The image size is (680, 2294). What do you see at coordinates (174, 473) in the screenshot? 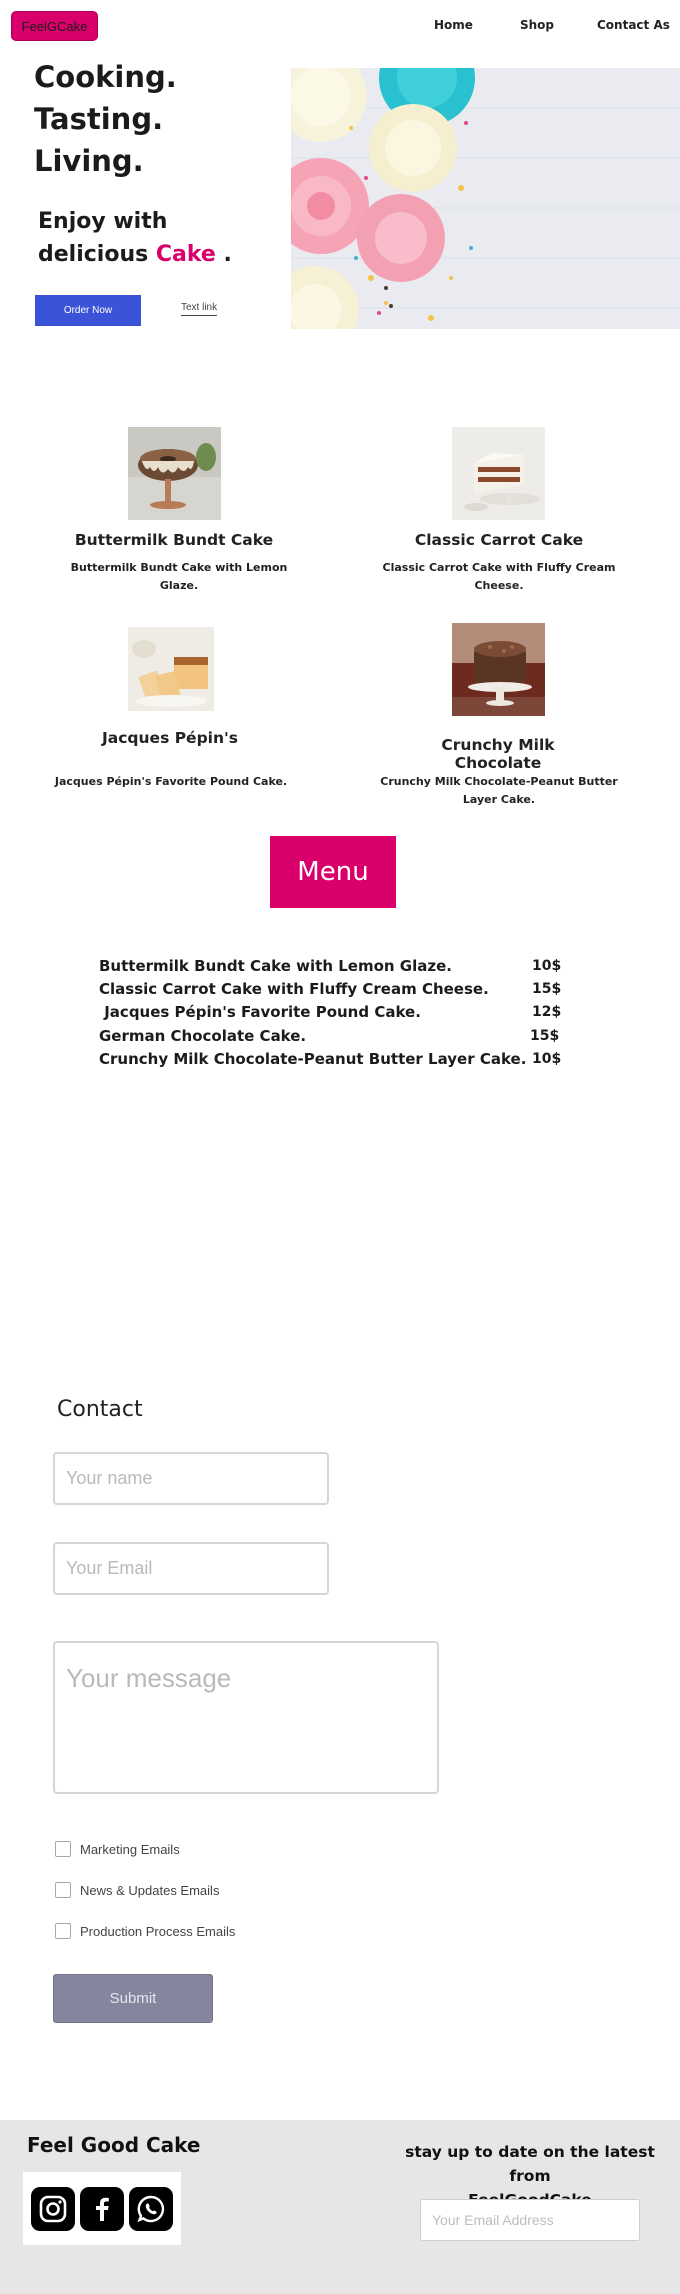
I see `bundt-cake-photo` at bounding box center [174, 473].